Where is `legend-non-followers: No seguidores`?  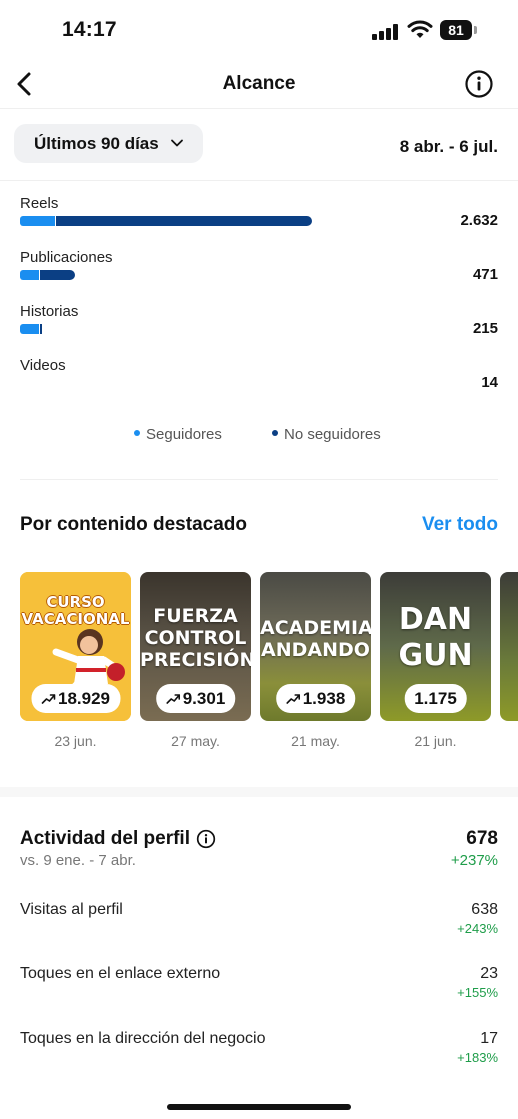 legend-non-followers: No seguidores is located at coordinates (326, 434).